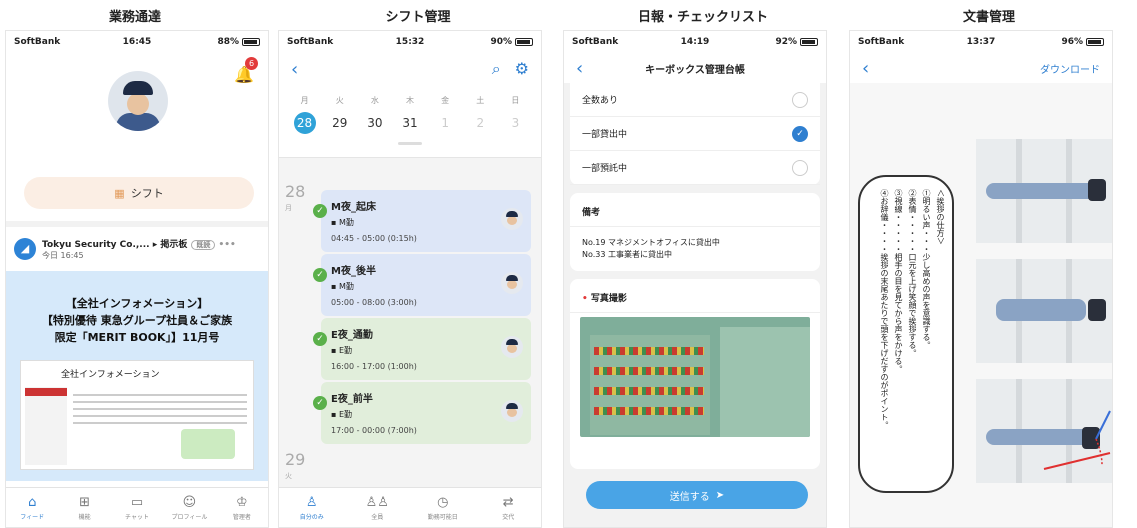  What do you see at coordinates (288, 476) in the screenshot?
I see `day-weekday: 火` at bounding box center [288, 476].